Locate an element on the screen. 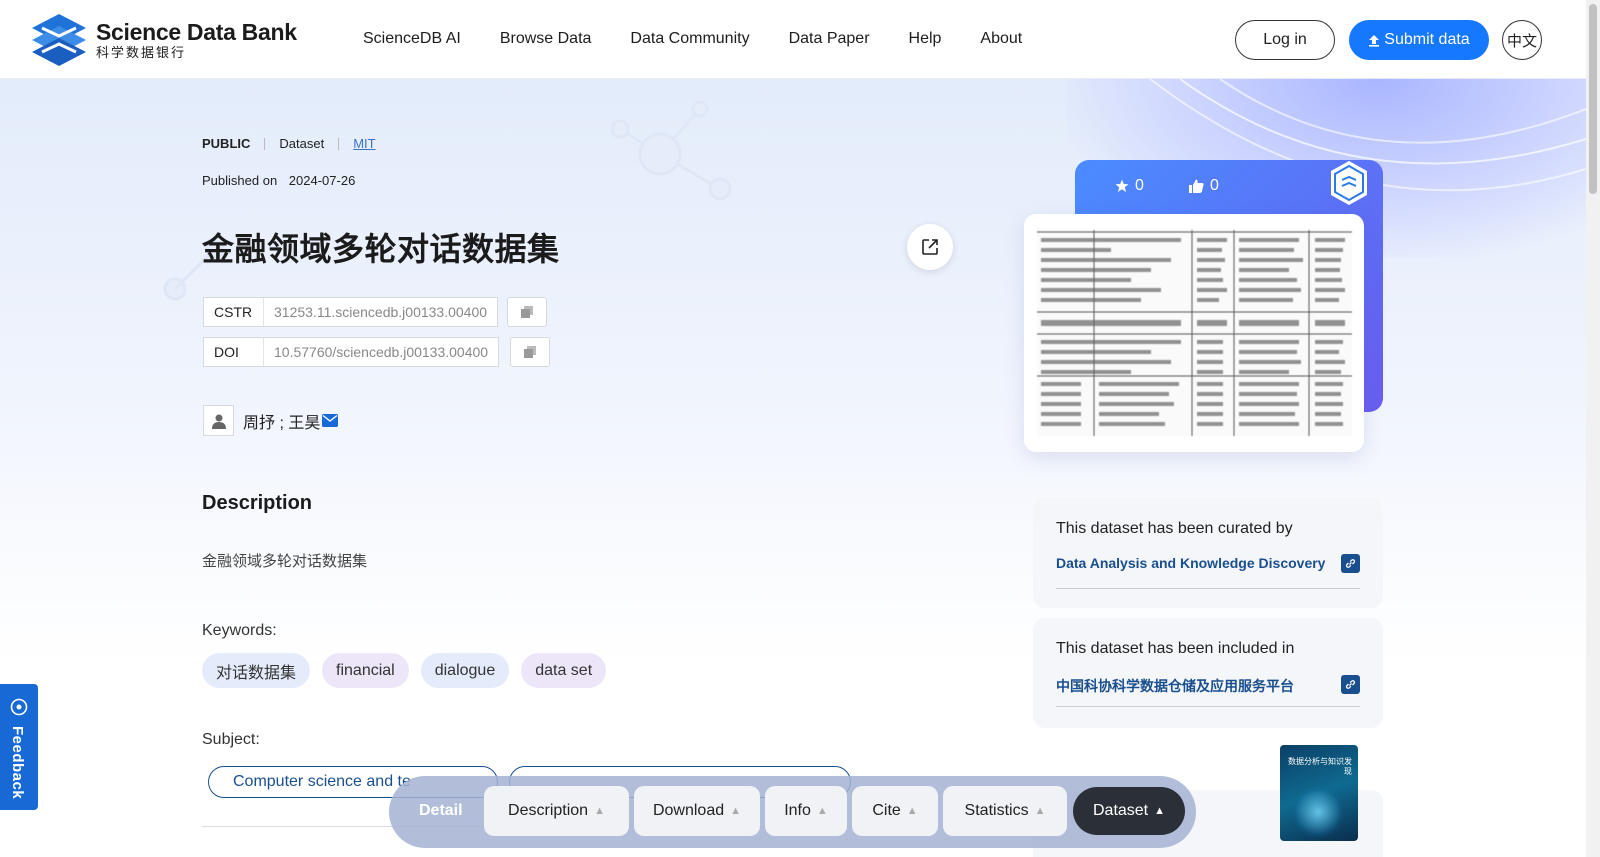 The width and height of the screenshot is (1600, 857). journal-cover-graphic is located at coordinates (1318, 812).